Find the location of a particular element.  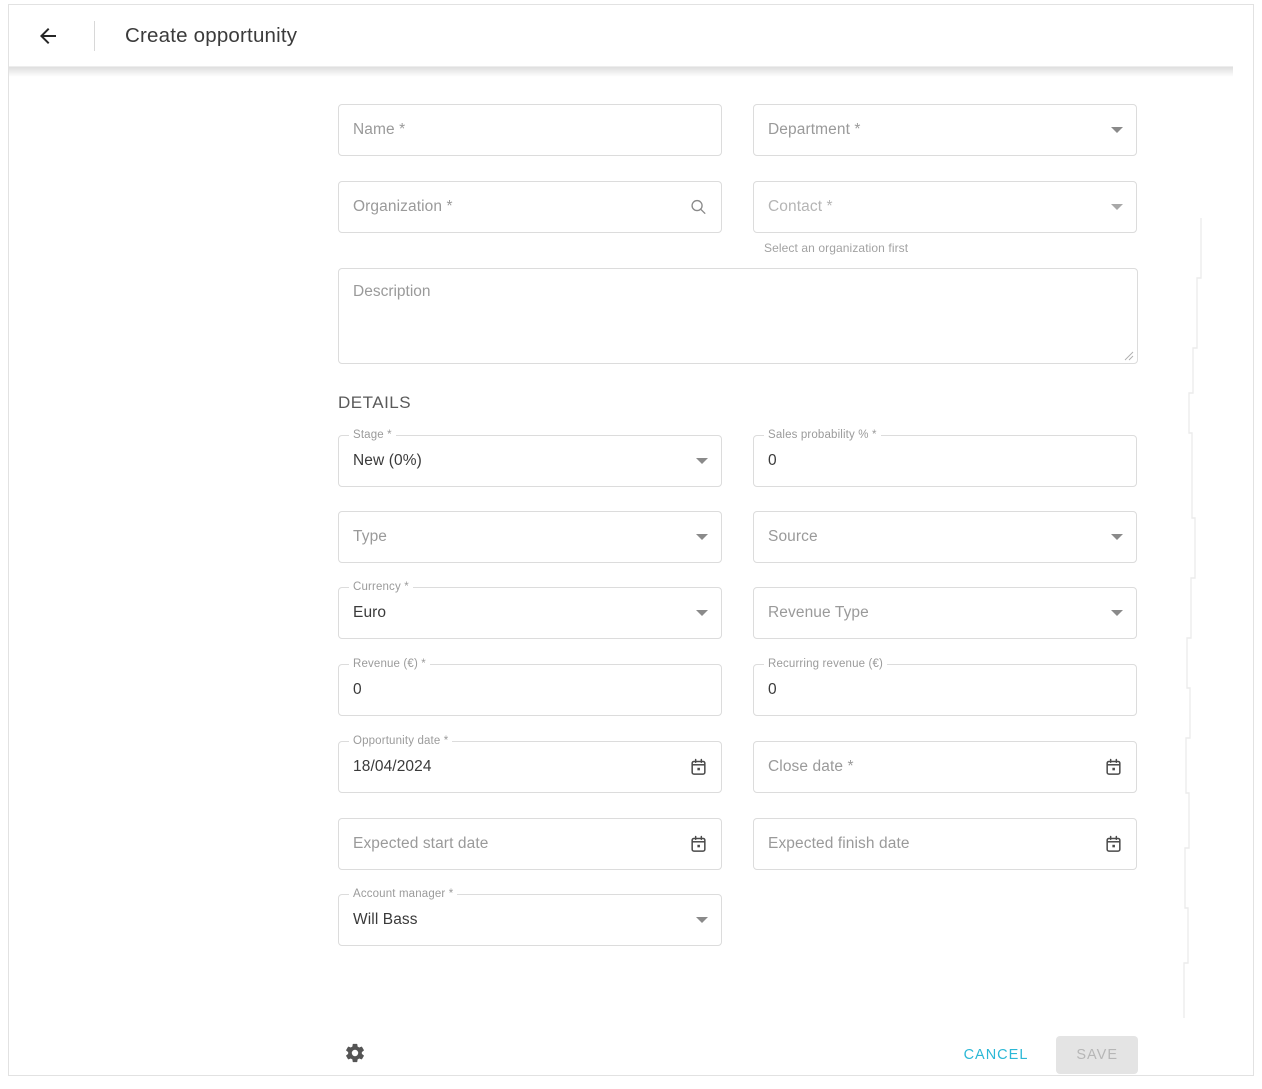

description-placeholder: Description is located at coordinates (392, 291).